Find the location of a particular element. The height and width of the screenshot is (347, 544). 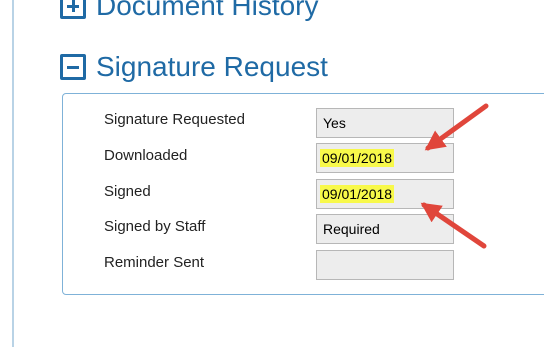

annotation-arrows is located at coordinates (454, 176).